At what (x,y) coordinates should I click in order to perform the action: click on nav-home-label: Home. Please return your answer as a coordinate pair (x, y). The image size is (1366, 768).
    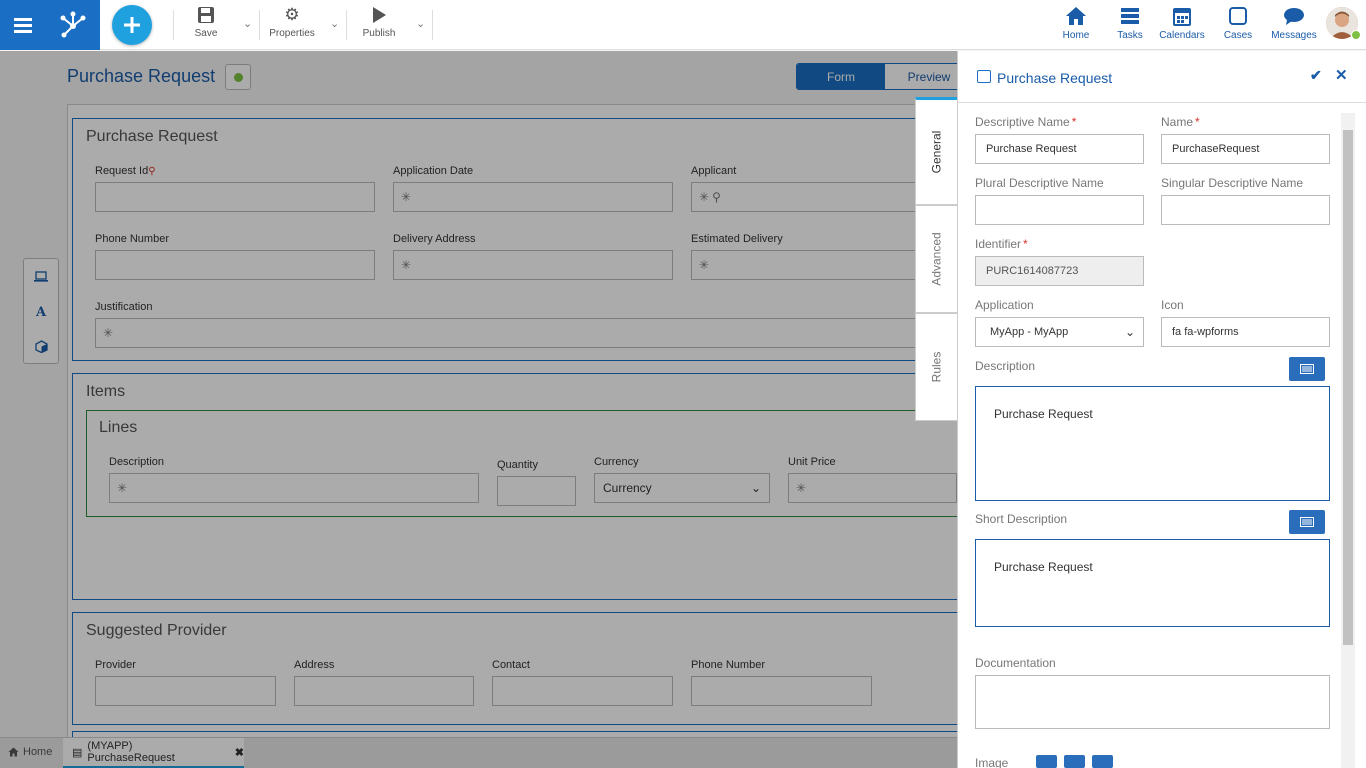
    Looking at the image, I should click on (1076, 35).